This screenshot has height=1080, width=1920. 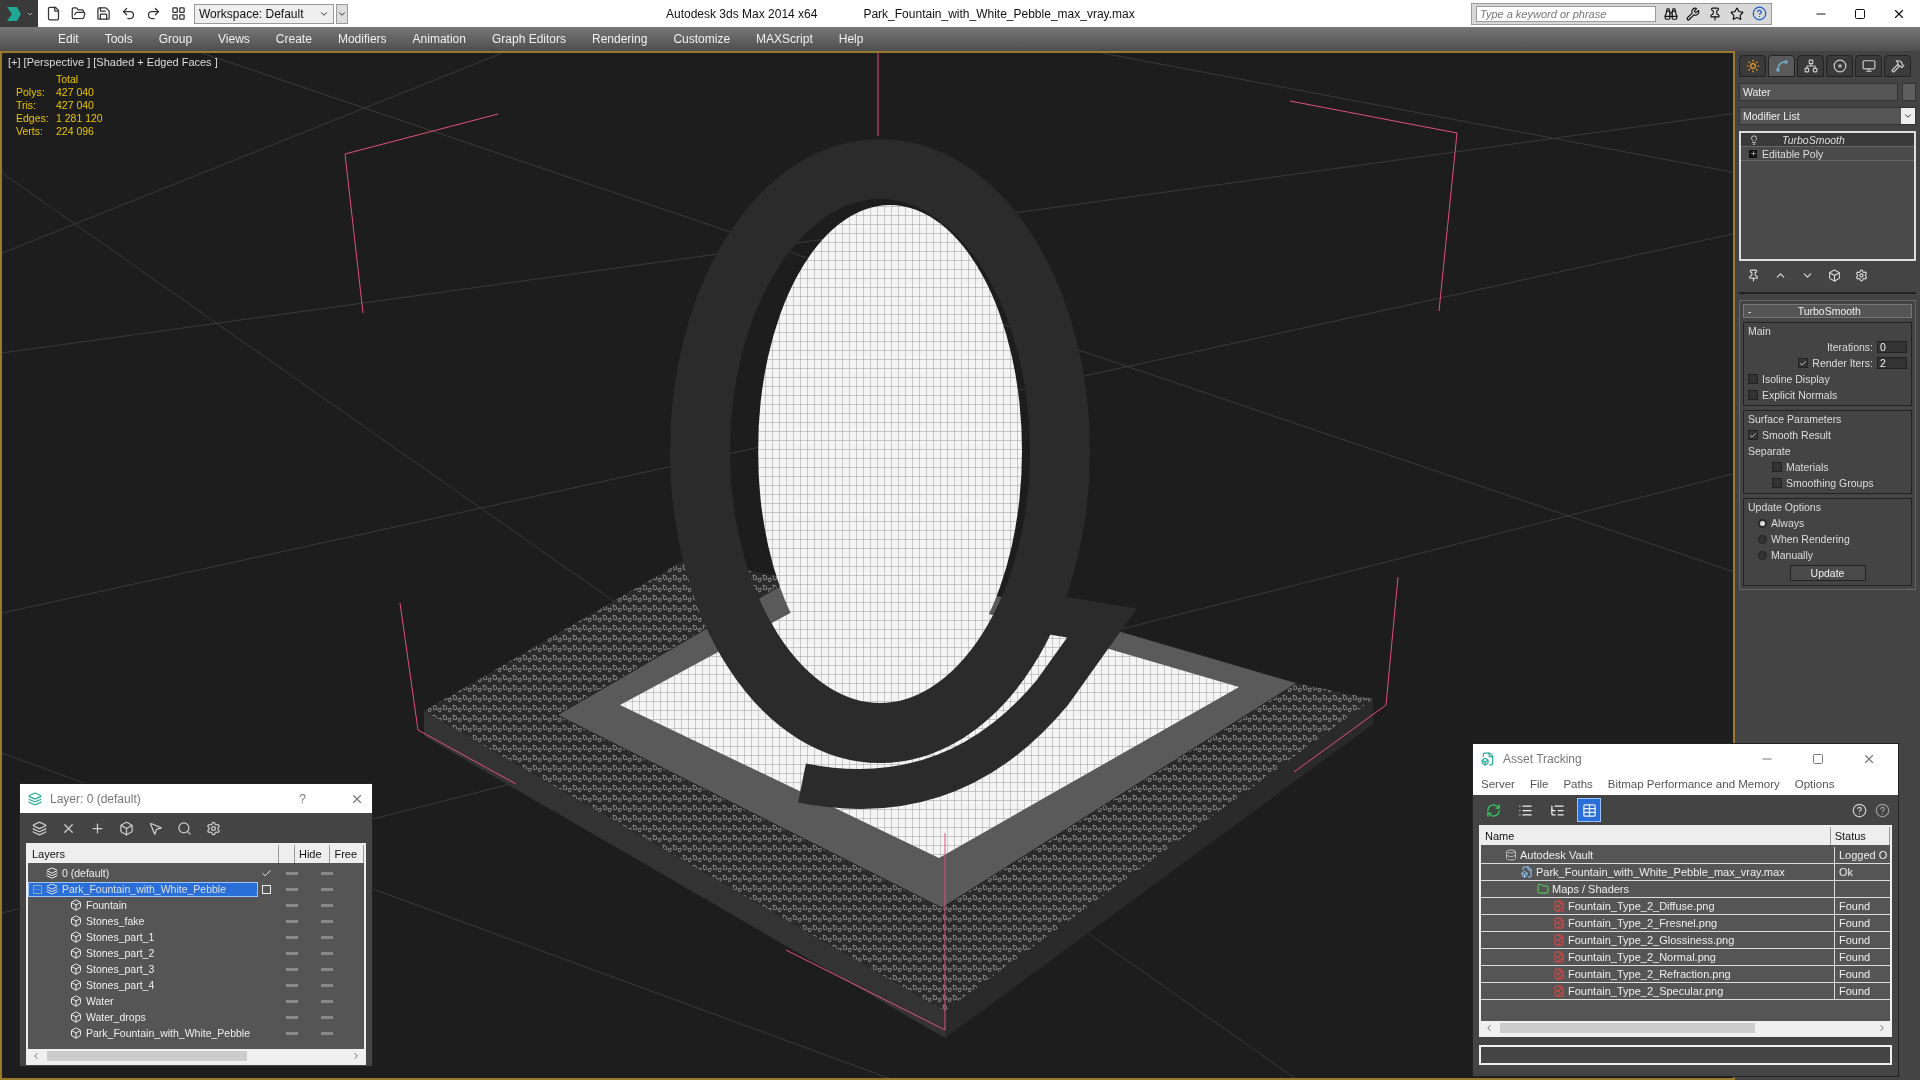 What do you see at coordinates (103, 13) in the screenshot?
I see `save-icon` at bounding box center [103, 13].